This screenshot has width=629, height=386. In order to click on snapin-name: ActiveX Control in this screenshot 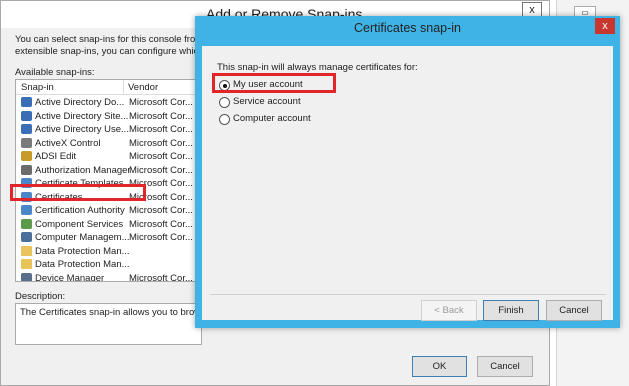, I will do `click(68, 143)`.